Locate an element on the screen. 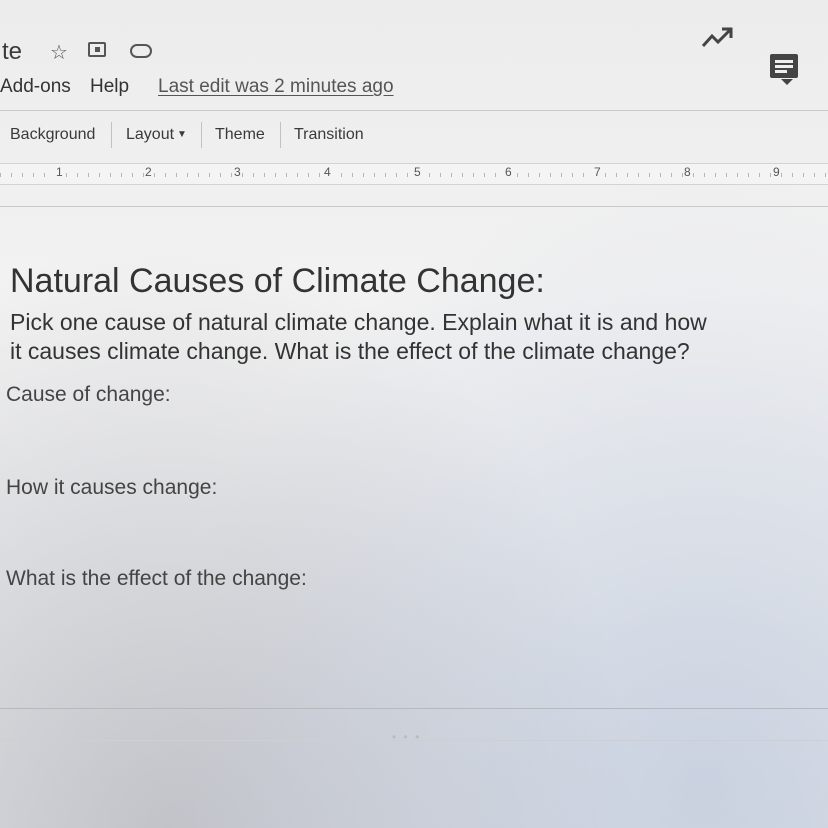  ruler-number: 9 is located at coordinates (776, 172).